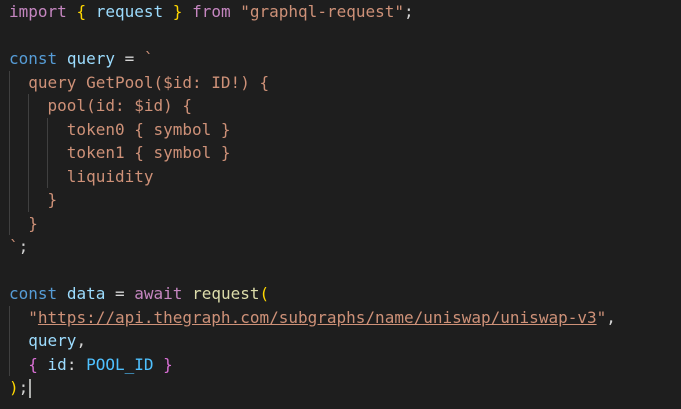  I want to click on code-line: token1 { symbol }, so click(312, 153).